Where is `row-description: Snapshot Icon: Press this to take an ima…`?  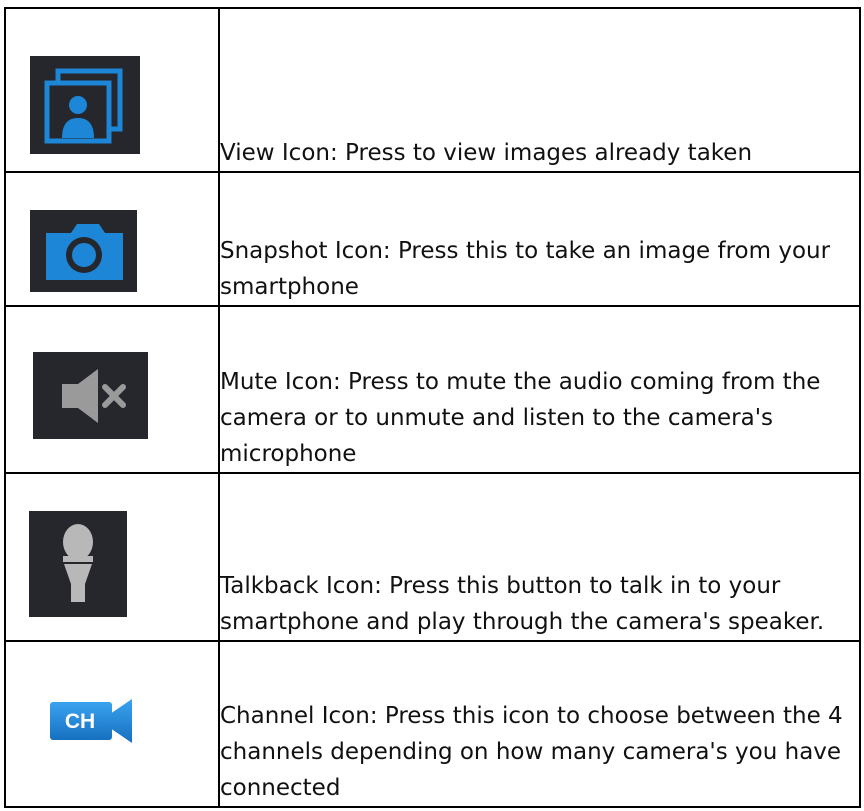 row-description: Snapshot Icon: Press this to take an ima… is located at coordinates (539, 239).